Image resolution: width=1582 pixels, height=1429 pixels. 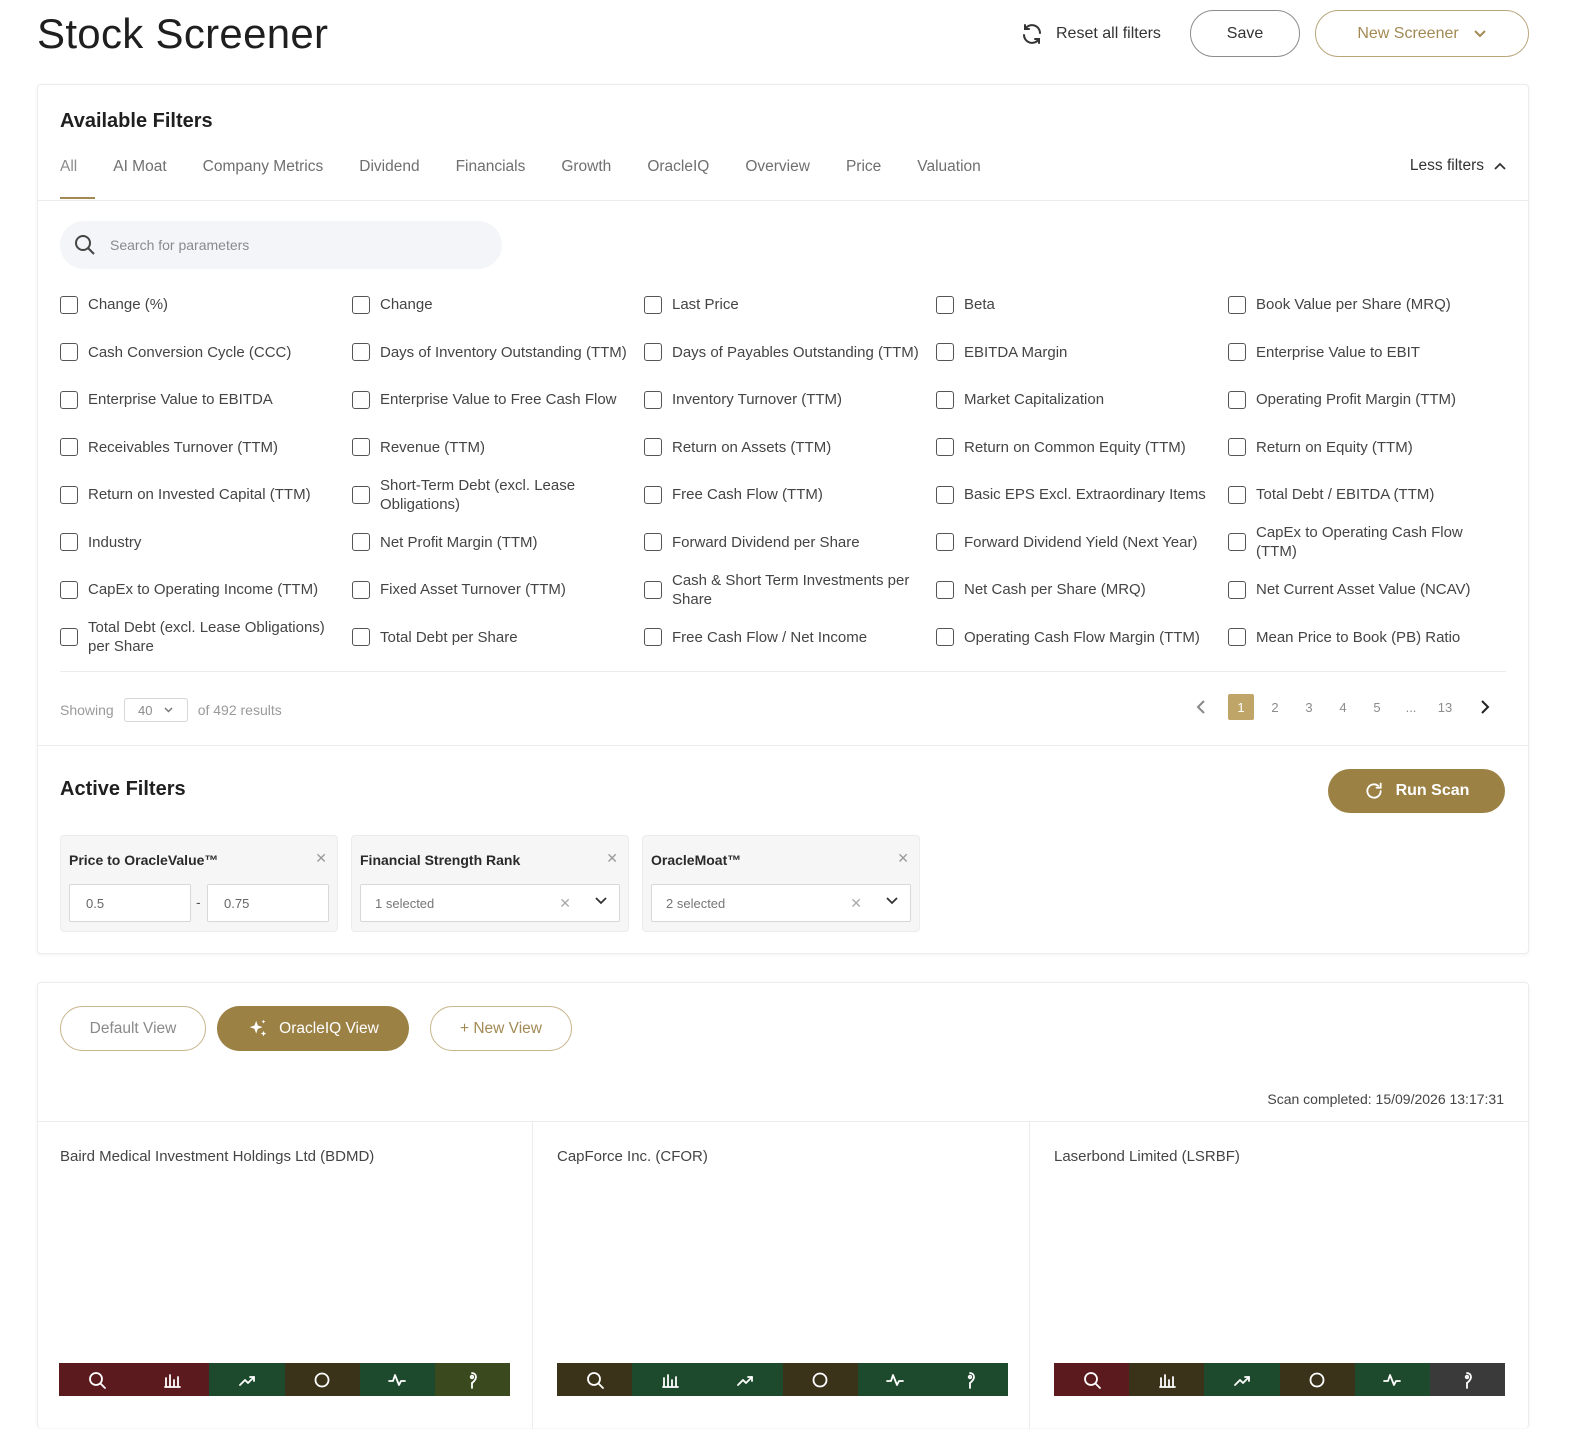 I want to click on filter-option: Industry, so click(x=206, y=543).